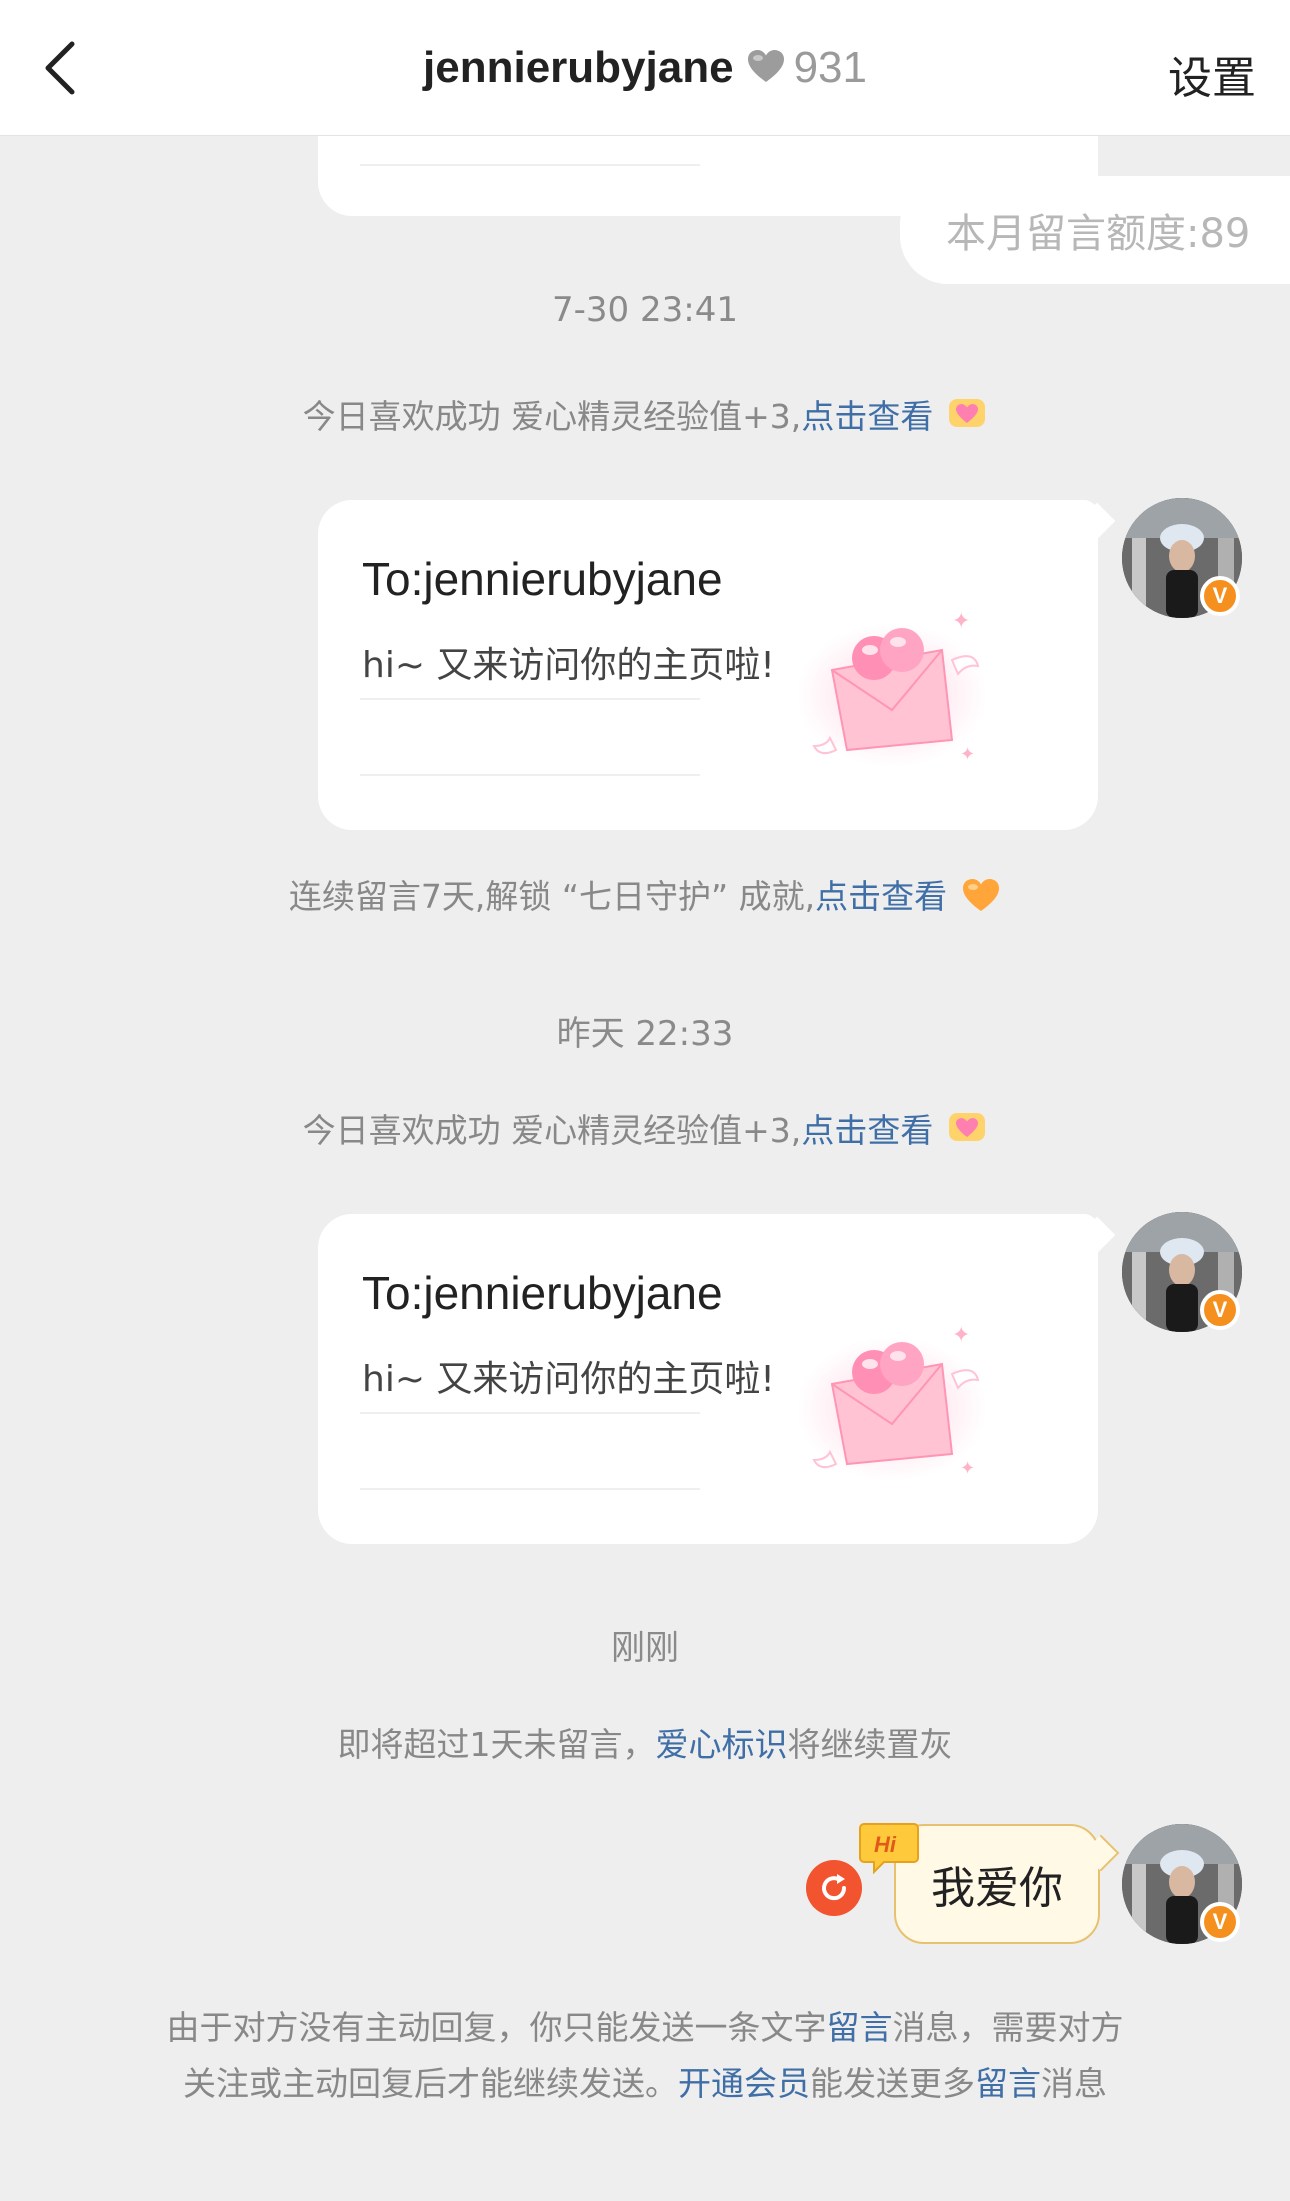 The width and height of the screenshot is (1290, 2201). What do you see at coordinates (578, 67) in the screenshot?
I see `contact-name: jennierubyjane` at bounding box center [578, 67].